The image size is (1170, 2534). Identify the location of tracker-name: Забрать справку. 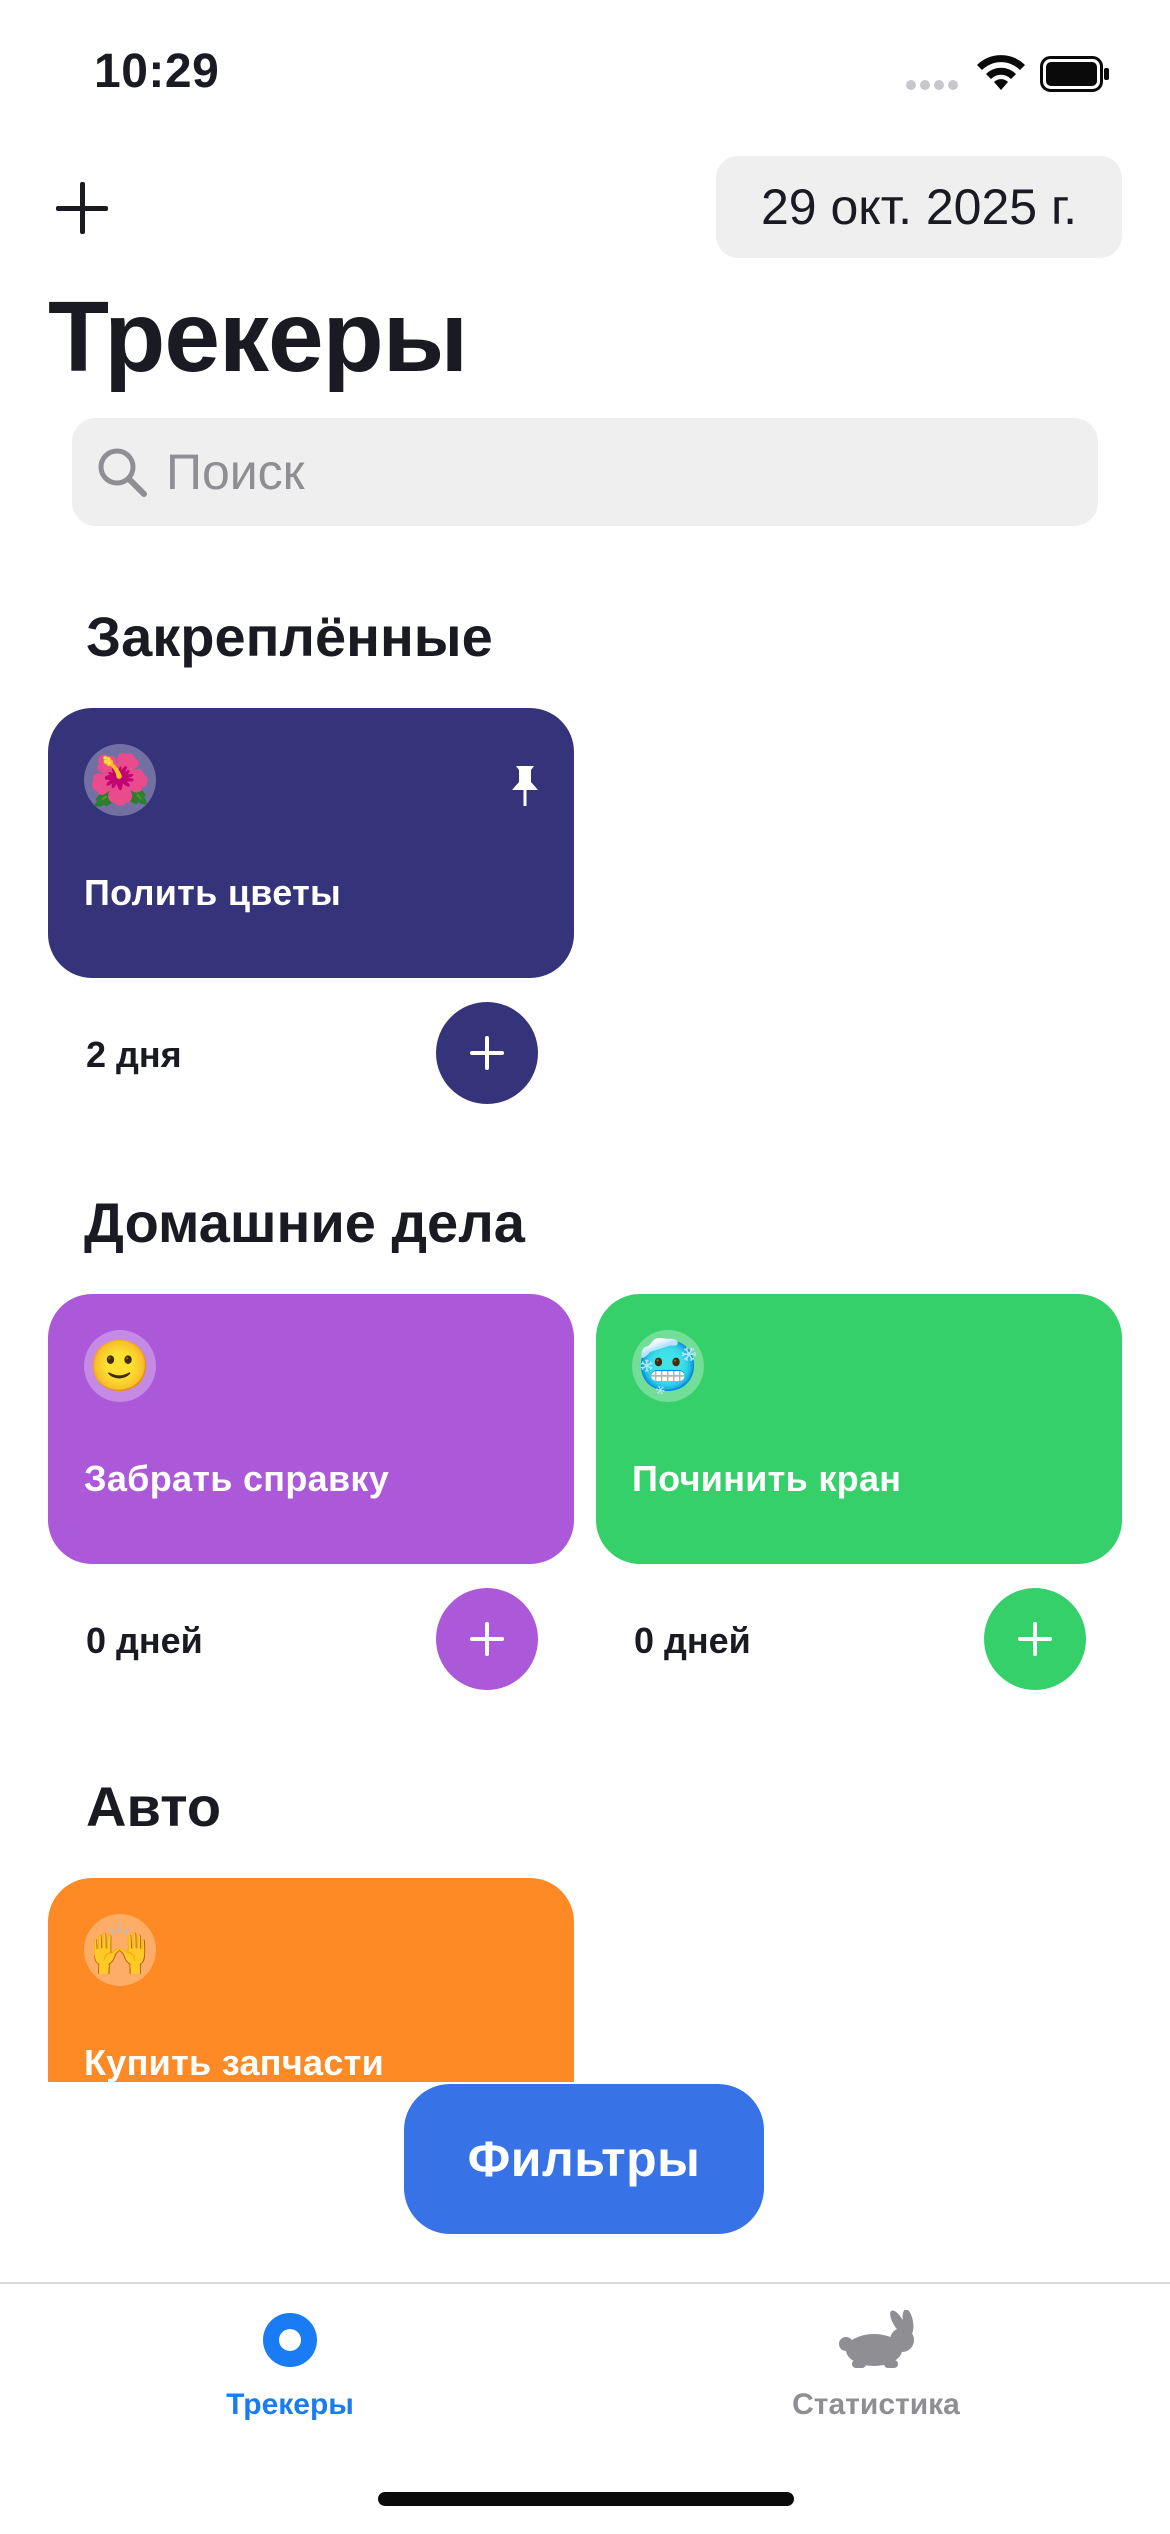
(237, 1478).